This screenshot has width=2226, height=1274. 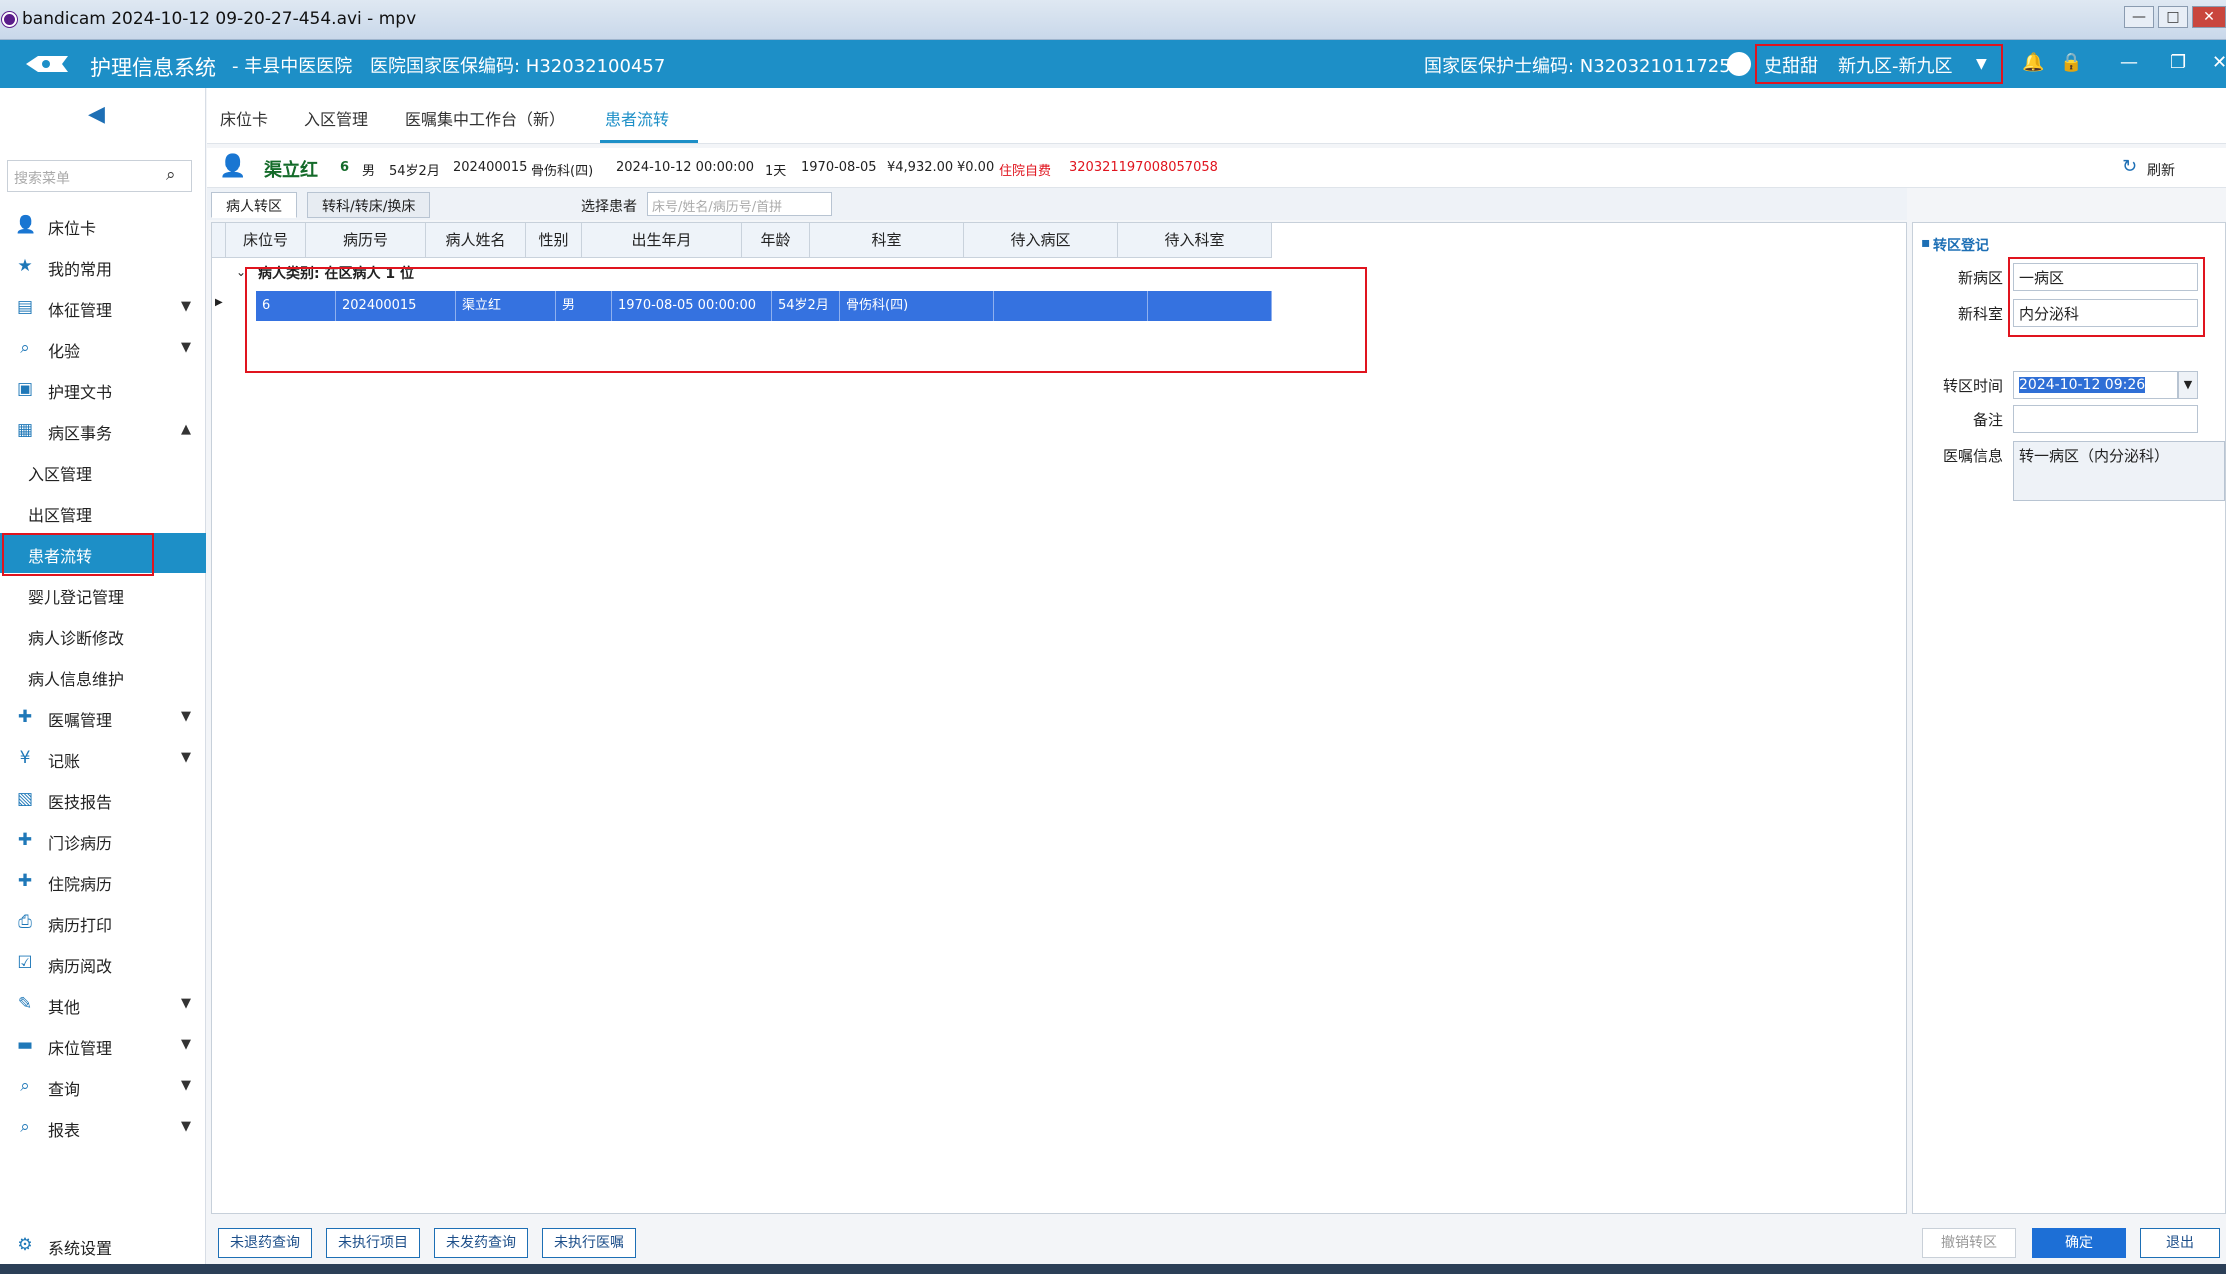 I want to click on unexecuted-orders-button: 未执行医嘱, so click(x=589, y=1243).